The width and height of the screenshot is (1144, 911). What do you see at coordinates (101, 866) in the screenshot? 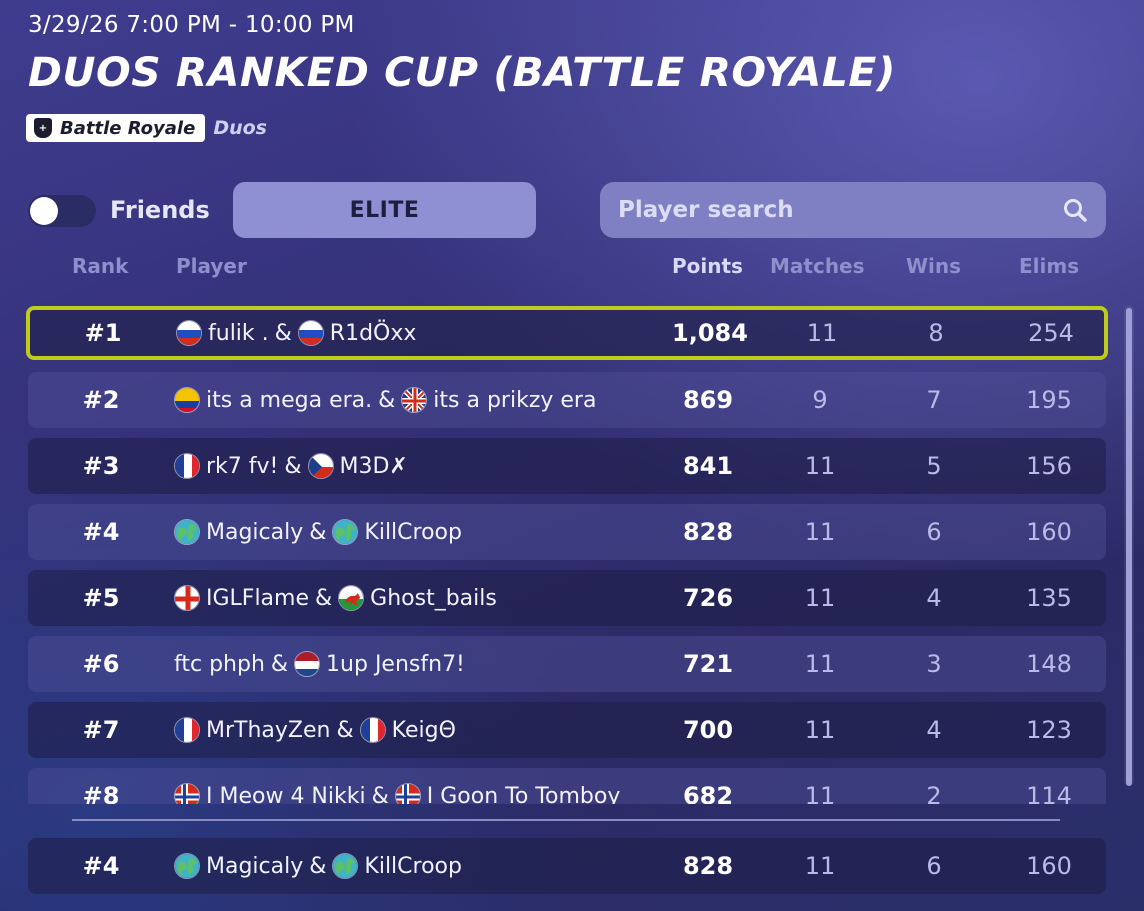
I see `rank-cell: #4` at bounding box center [101, 866].